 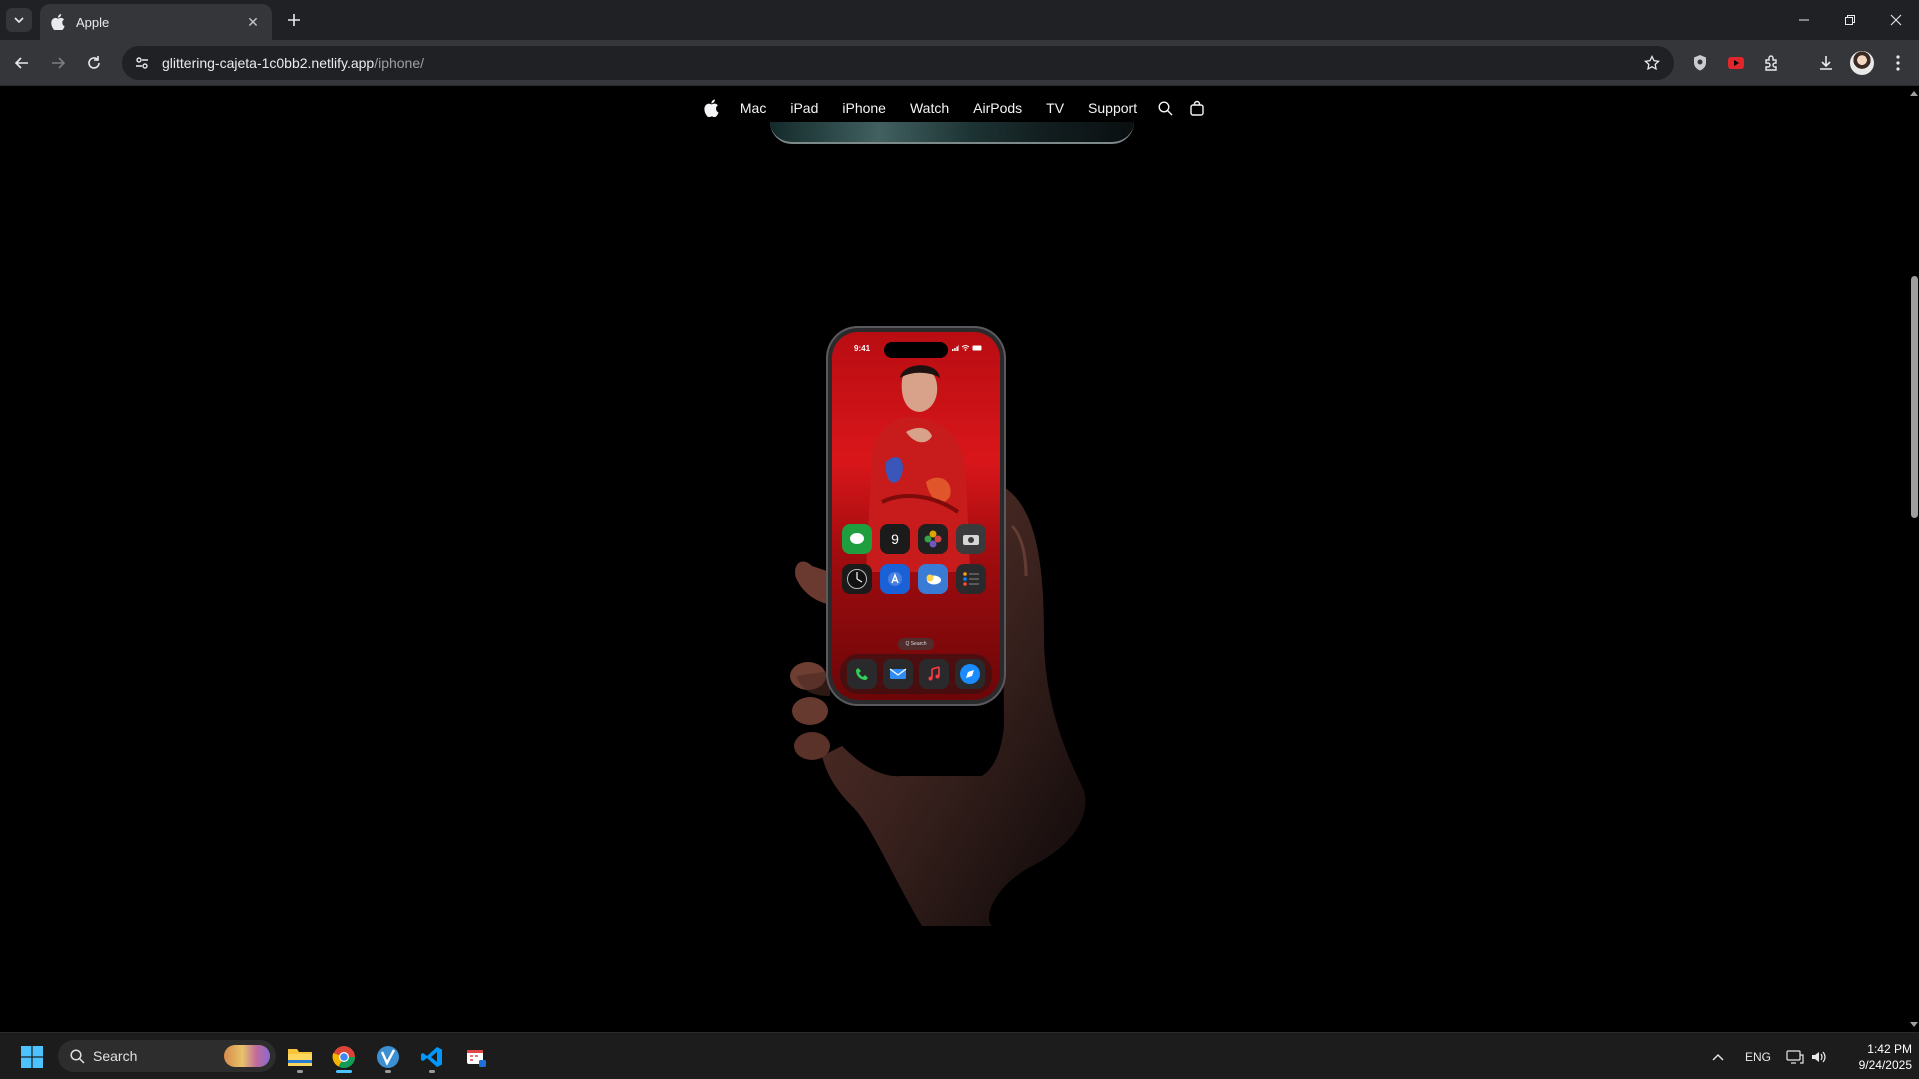 I want to click on nav-link-iphone: iPhone, so click(x=864, y=108).